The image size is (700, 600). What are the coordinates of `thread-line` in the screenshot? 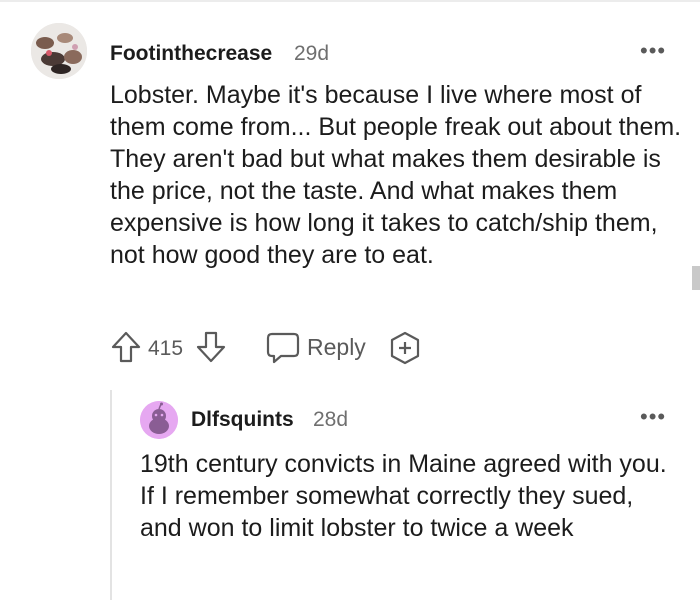 It's located at (111, 495).